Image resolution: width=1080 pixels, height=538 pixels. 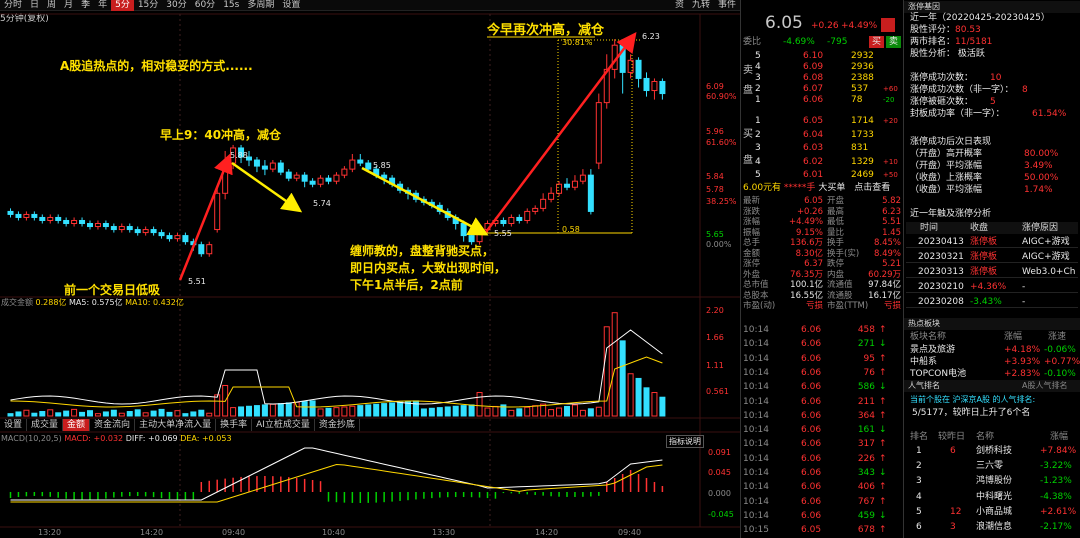 What do you see at coordinates (283, 425) in the screenshot?
I see `indicator-tab-6: AI立桩成交量` at bounding box center [283, 425].